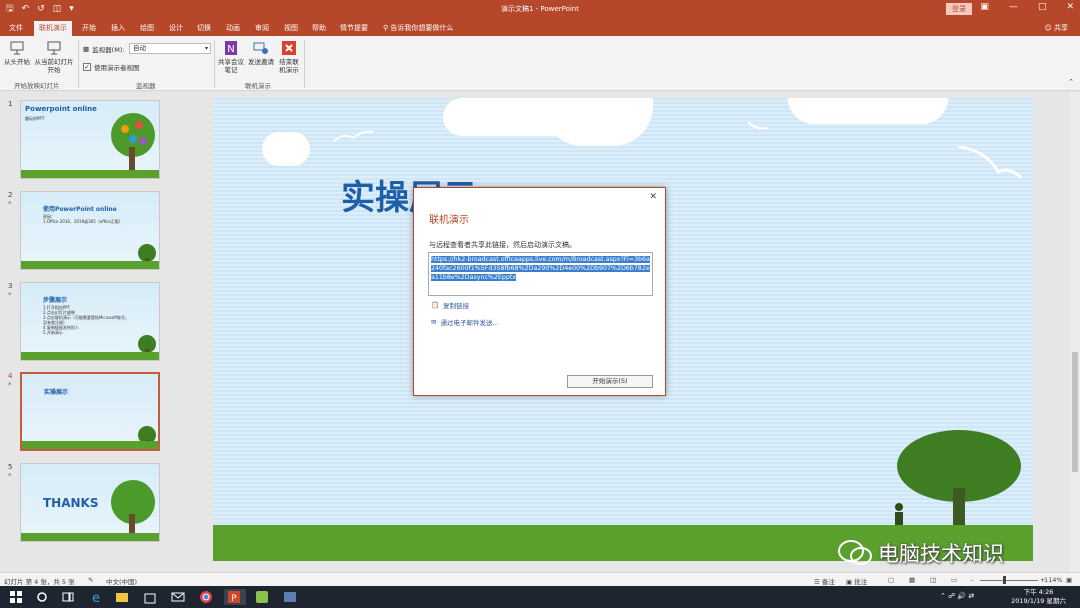 The height and width of the screenshot is (608, 1080). Describe the element at coordinates (178, 597) in the screenshot. I see `mail-icon` at that location.